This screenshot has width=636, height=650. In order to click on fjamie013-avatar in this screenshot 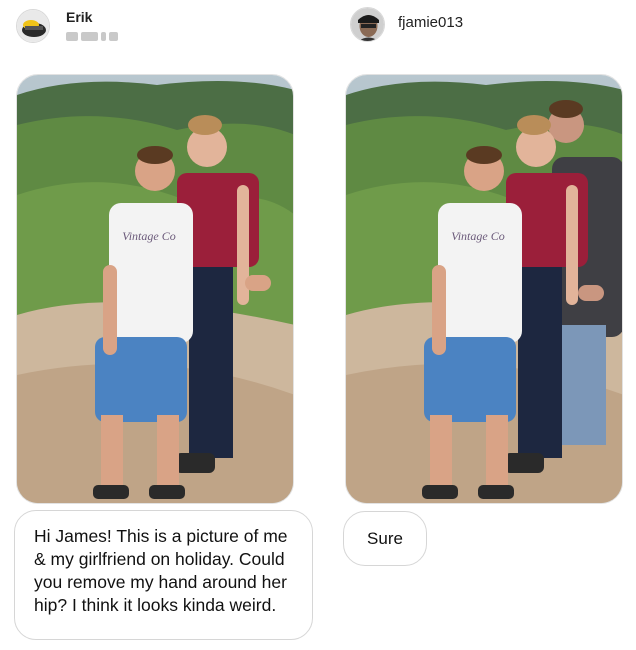, I will do `click(367, 24)`.